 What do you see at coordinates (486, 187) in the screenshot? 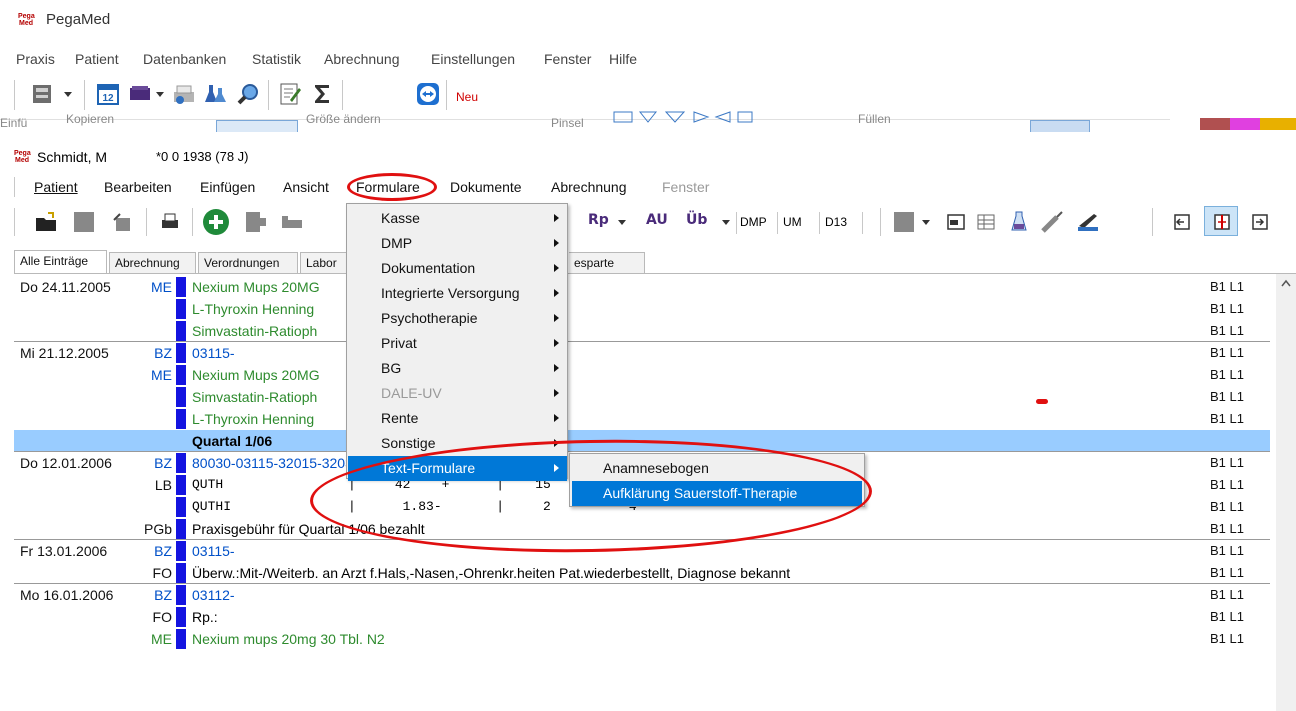
I see `submenu-dokumente: Dokumente` at bounding box center [486, 187].